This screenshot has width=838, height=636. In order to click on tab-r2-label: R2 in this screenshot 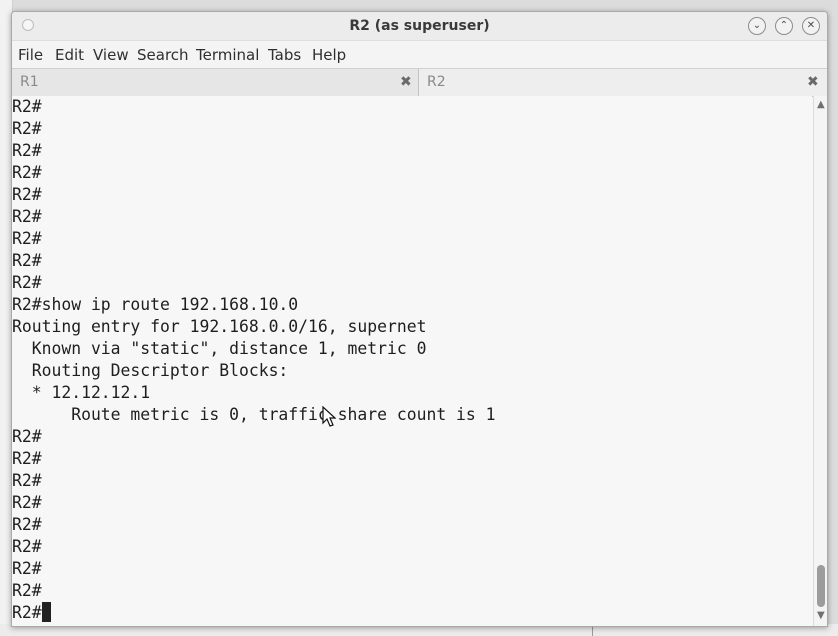, I will do `click(436, 82)`.